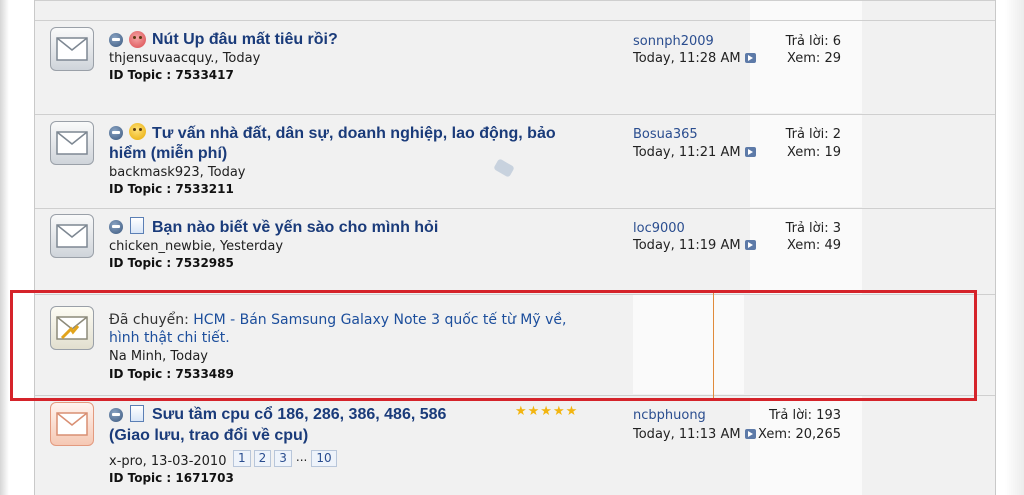 The height and width of the screenshot is (495, 1024). I want to click on topic-id: ID Topic : 7533211, so click(171, 189).